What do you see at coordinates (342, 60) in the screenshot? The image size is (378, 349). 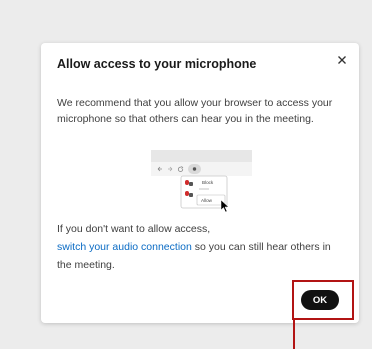 I see `close-icon` at bounding box center [342, 60].